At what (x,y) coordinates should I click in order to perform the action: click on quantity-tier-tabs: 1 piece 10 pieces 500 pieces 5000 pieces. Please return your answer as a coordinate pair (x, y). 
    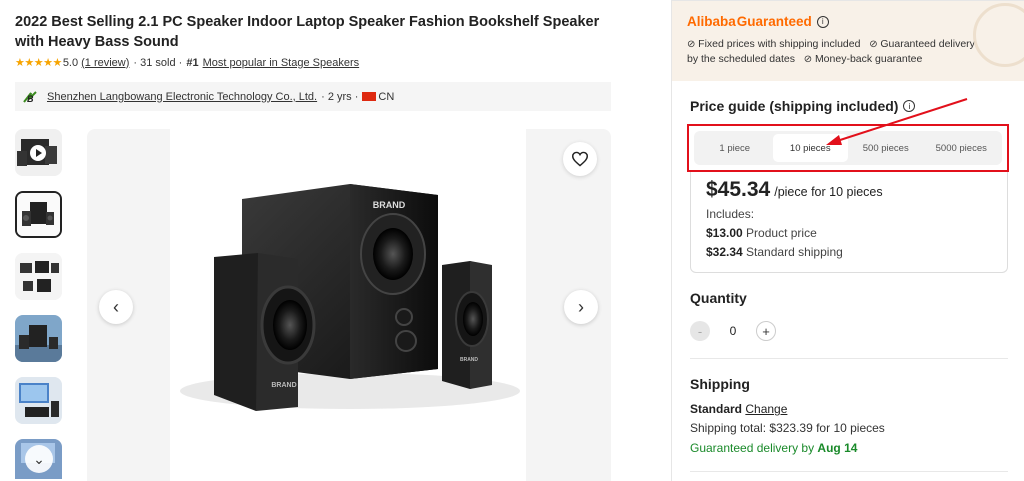
    Looking at the image, I should click on (848, 148).